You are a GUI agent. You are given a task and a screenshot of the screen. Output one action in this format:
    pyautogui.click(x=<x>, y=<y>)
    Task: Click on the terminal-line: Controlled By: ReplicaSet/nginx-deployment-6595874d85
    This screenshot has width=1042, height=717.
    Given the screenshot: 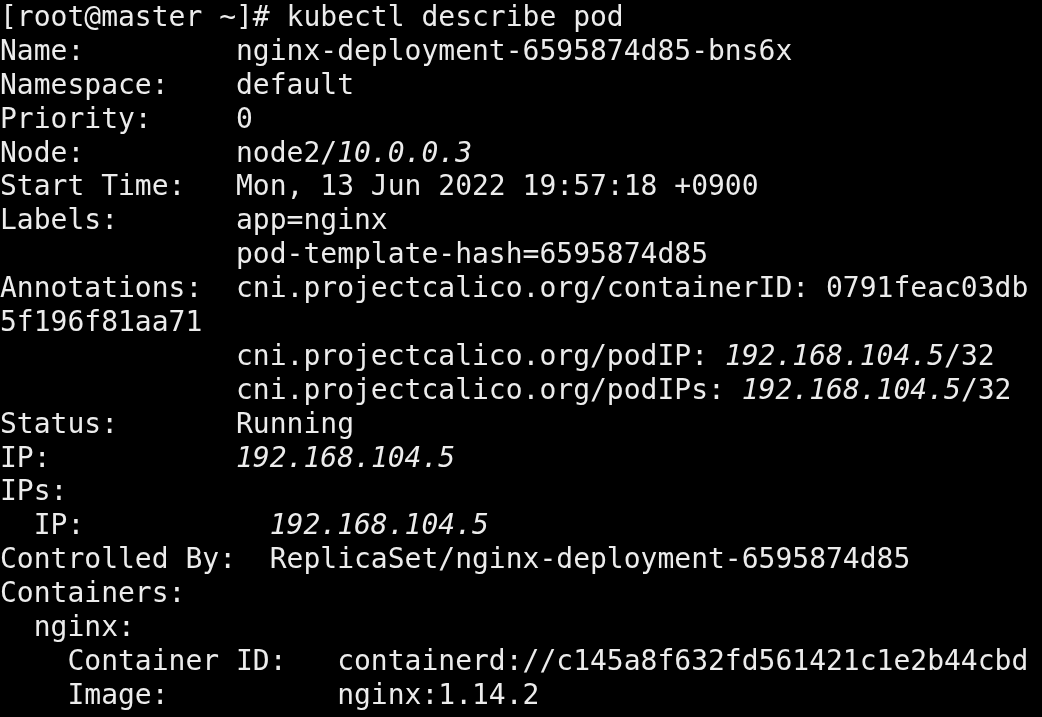 What is the action you would take?
    pyautogui.click(x=455, y=559)
    